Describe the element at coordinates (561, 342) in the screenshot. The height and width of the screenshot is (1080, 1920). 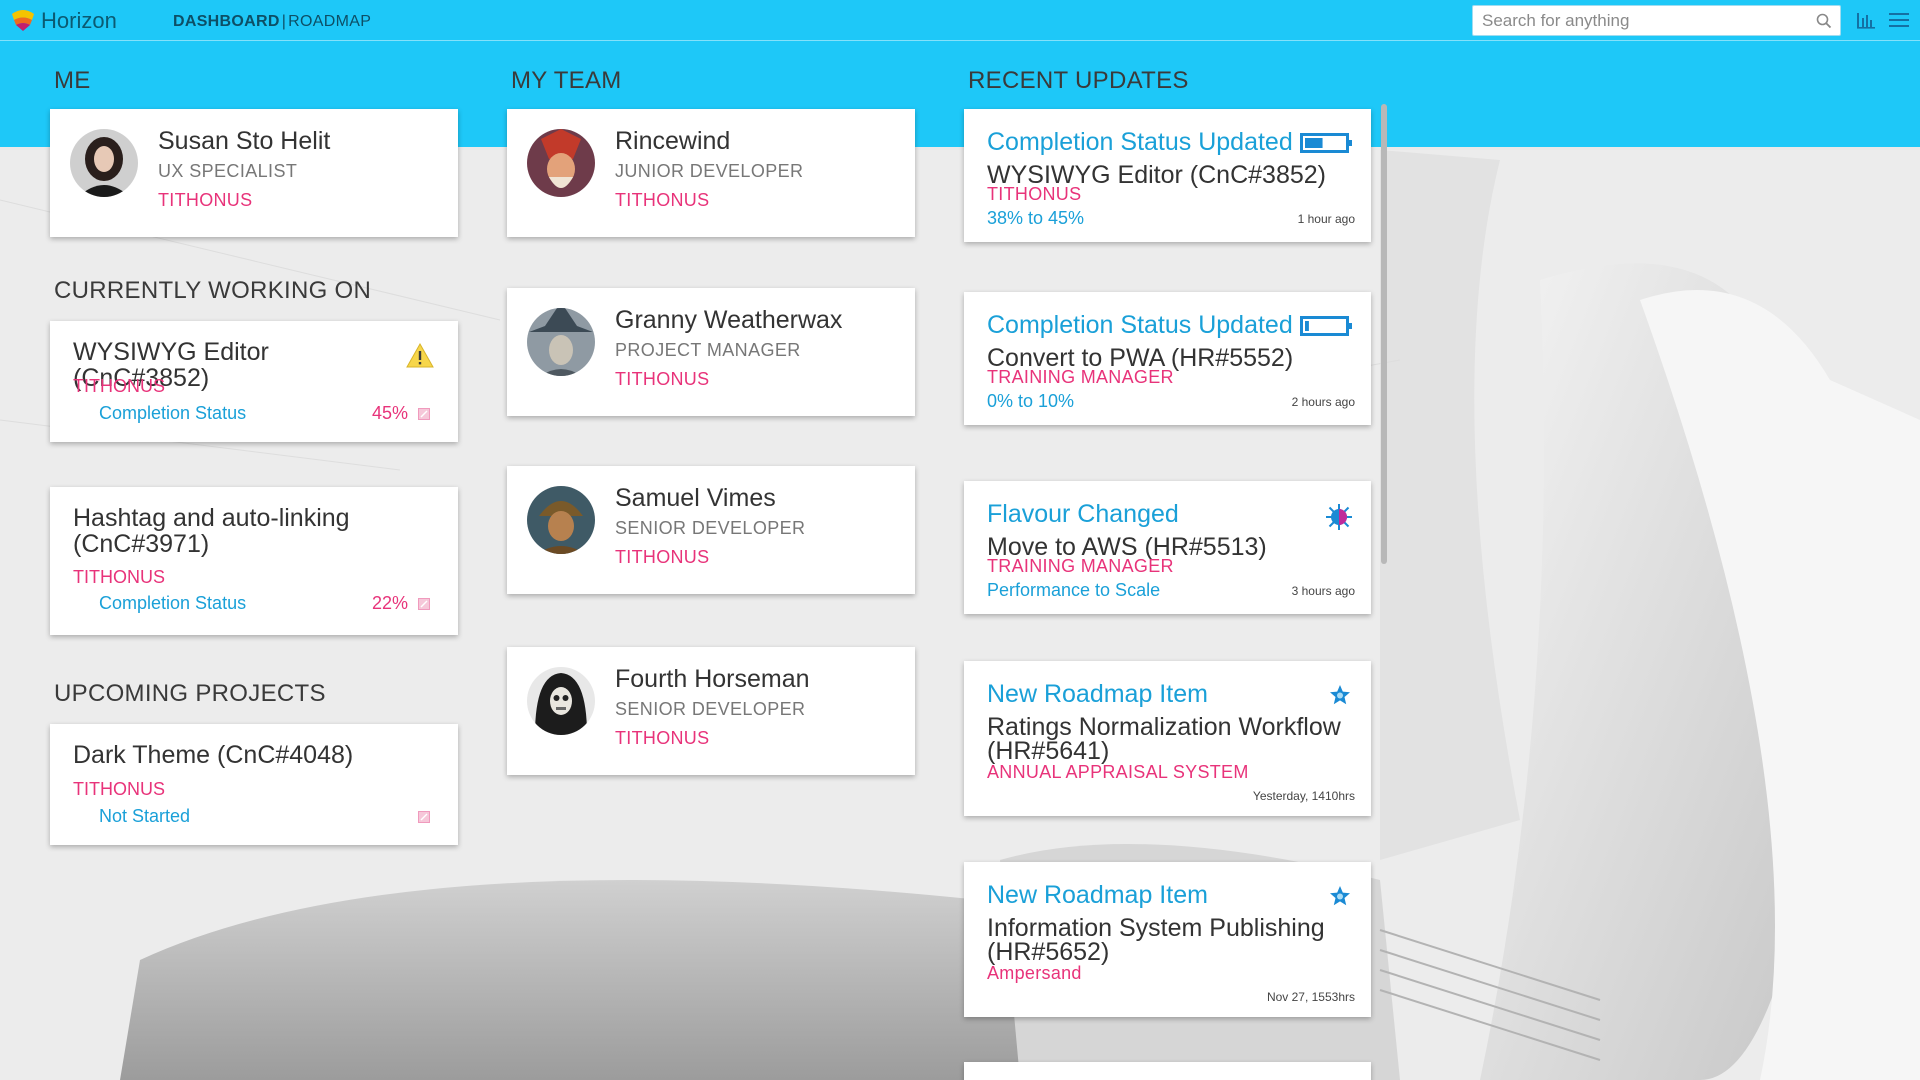
I see `avatar-granny` at that location.